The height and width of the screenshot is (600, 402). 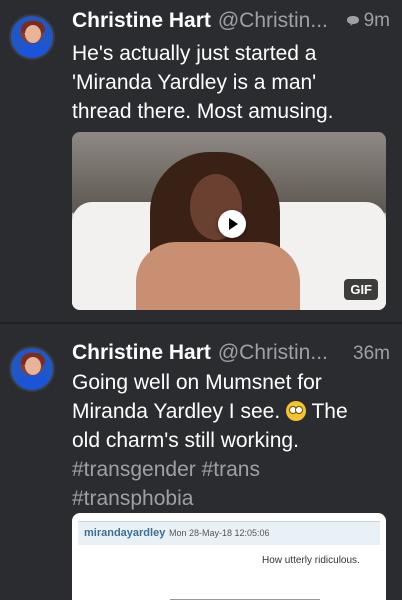 I want to click on hashtag-line: #transgender #trans, so click(x=230, y=469).